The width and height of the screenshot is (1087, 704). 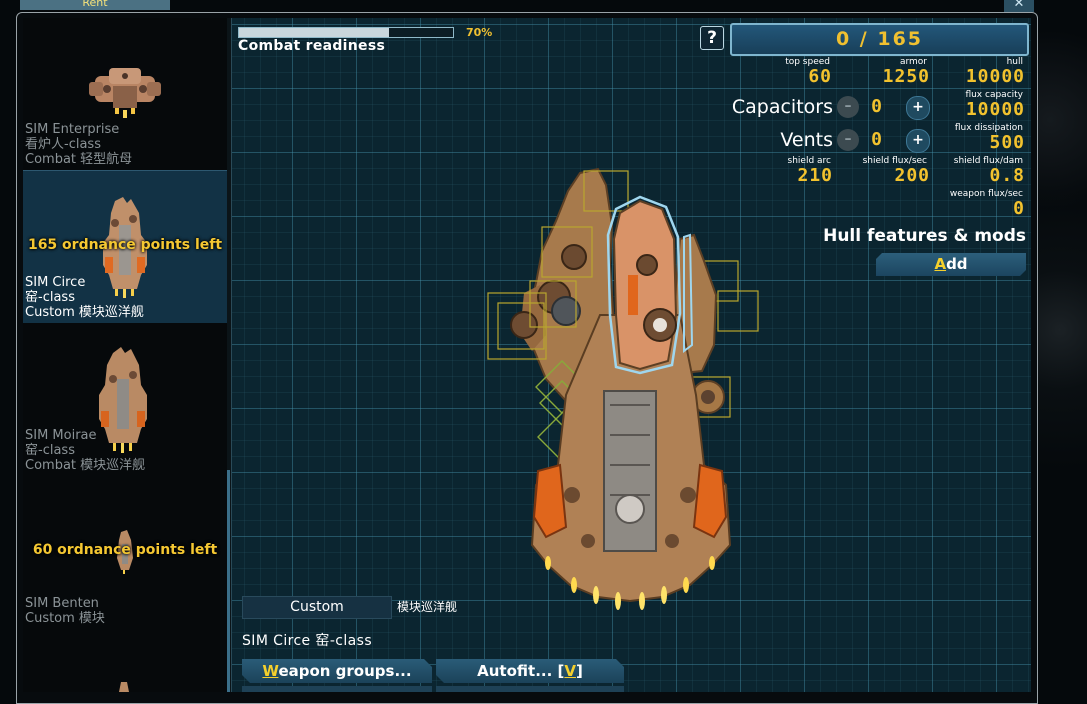 I want to click on top-speed-value: 60, so click(x=820, y=76).